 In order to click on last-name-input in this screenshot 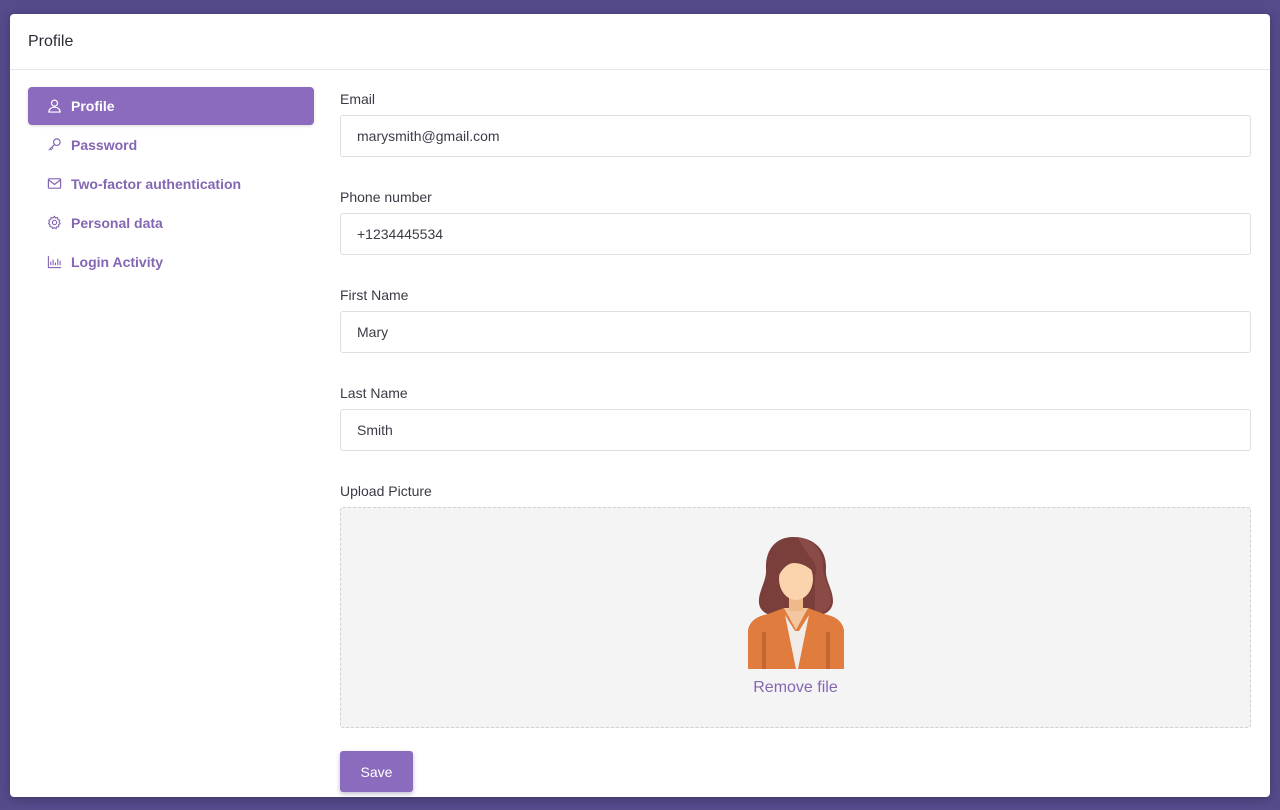, I will do `click(795, 430)`.